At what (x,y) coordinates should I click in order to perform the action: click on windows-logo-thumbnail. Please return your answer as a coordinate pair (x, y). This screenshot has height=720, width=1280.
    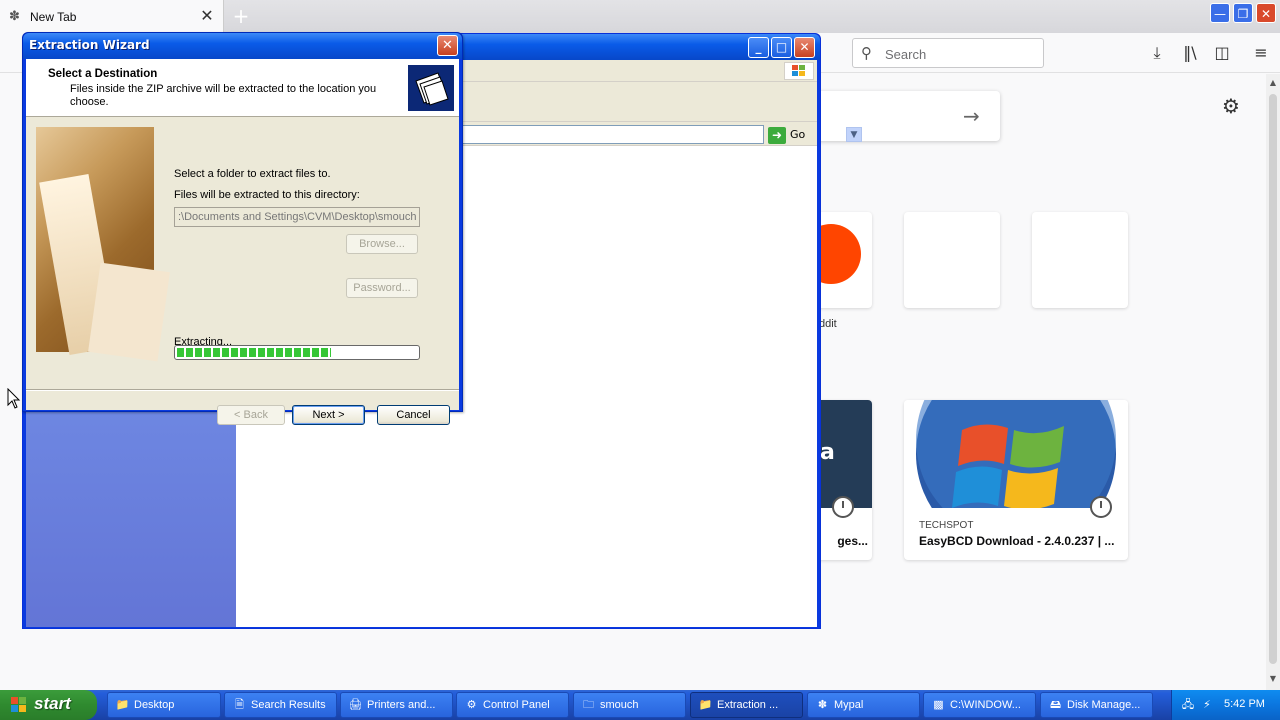
    Looking at the image, I should click on (1016, 454).